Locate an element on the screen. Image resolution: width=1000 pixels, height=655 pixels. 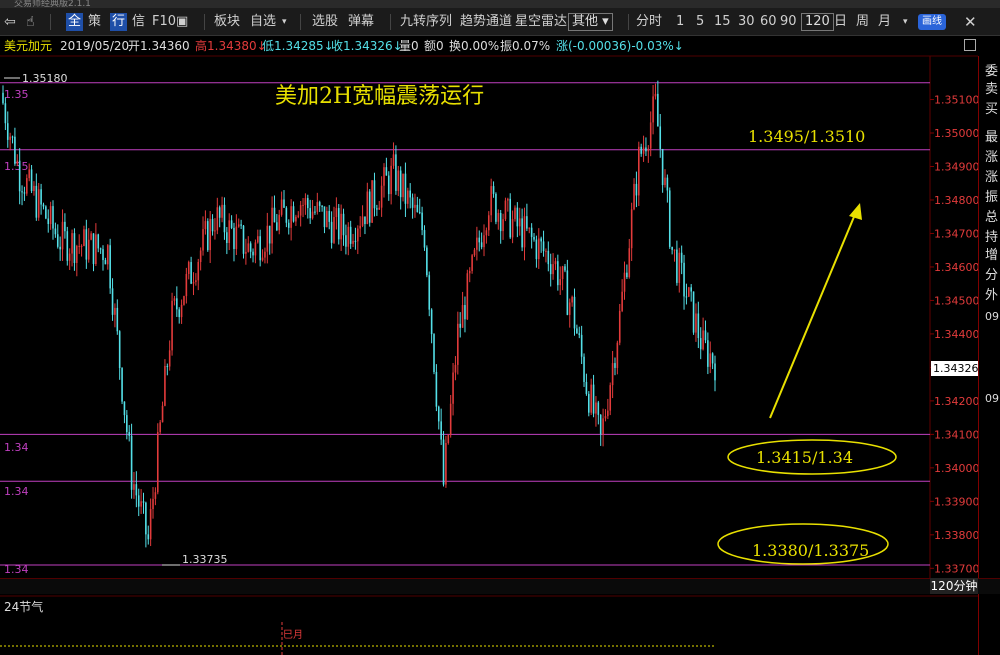
y-tick-label: 1.33800 is located at coordinates (957, 535).